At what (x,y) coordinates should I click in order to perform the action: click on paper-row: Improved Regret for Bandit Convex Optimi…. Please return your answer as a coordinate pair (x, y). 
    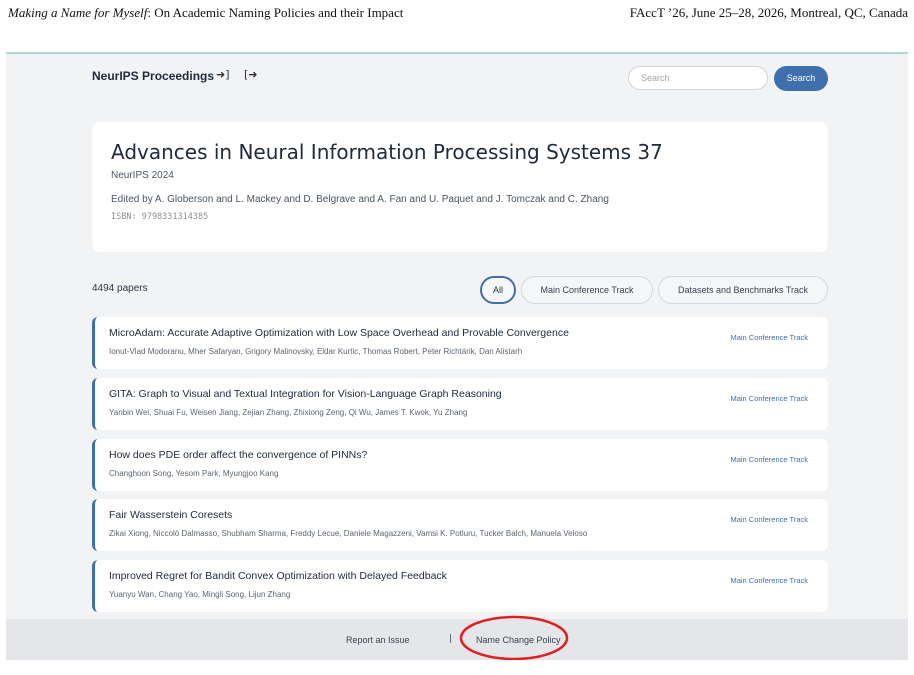
    Looking at the image, I should click on (460, 586).